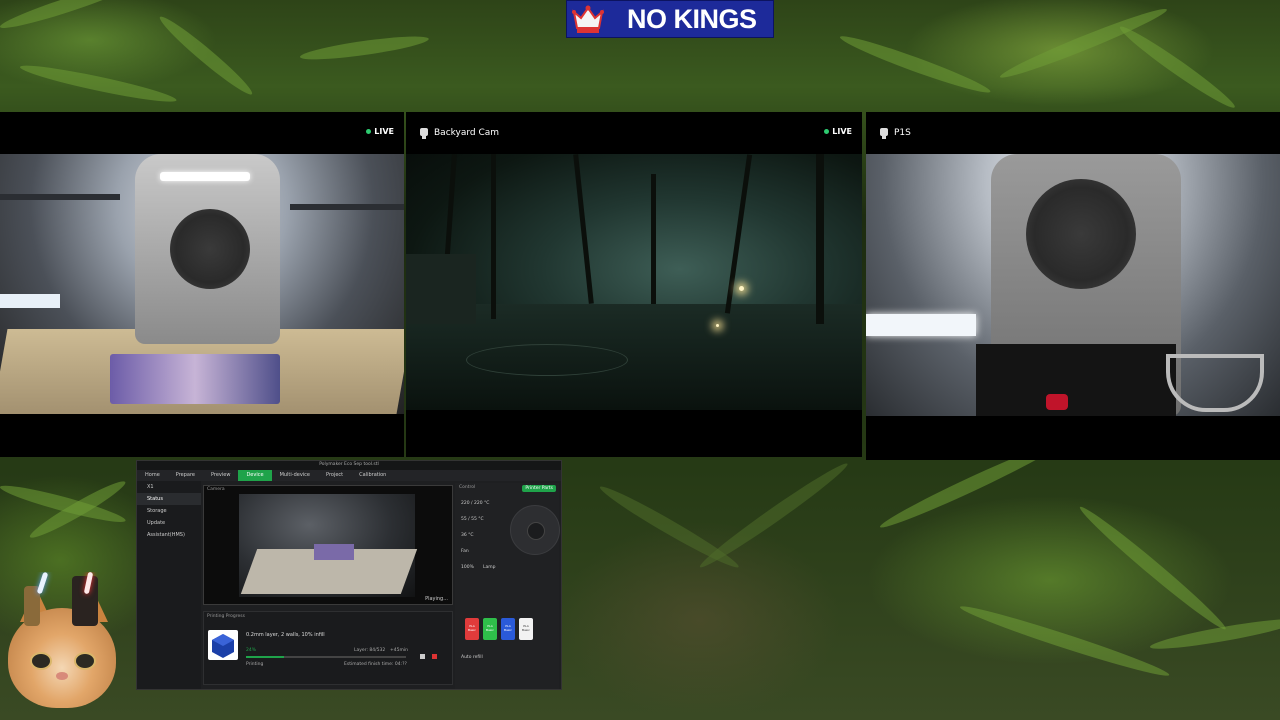 This screenshot has height=720, width=1280. What do you see at coordinates (255, 475) in the screenshot?
I see `tab-device: Device` at bounding box center [255, 475].